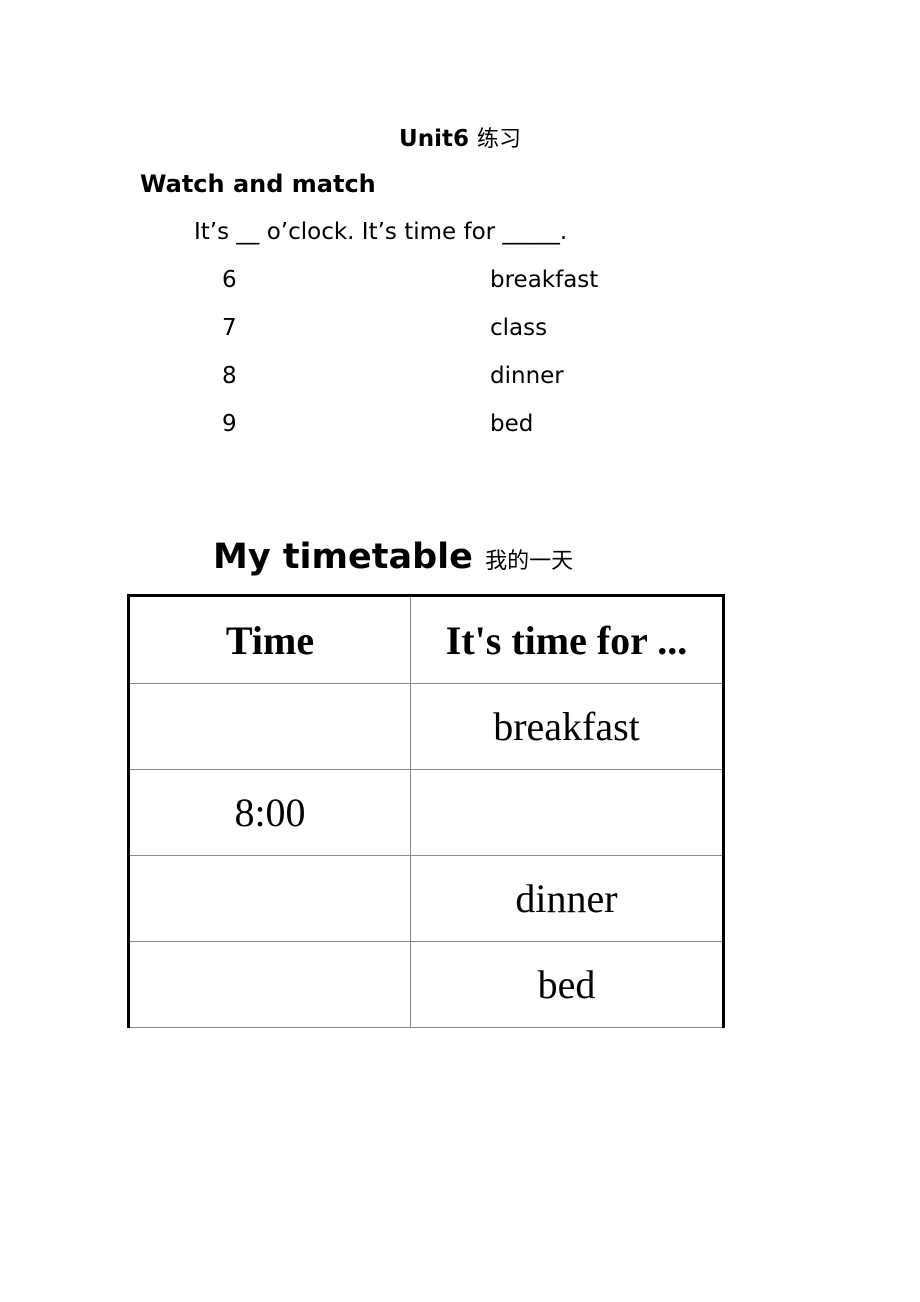 The image size is (920, 1302). Describe the element at coordinates (544, 280) in the screenshot. I see `match-activity: breakfast` at that location.